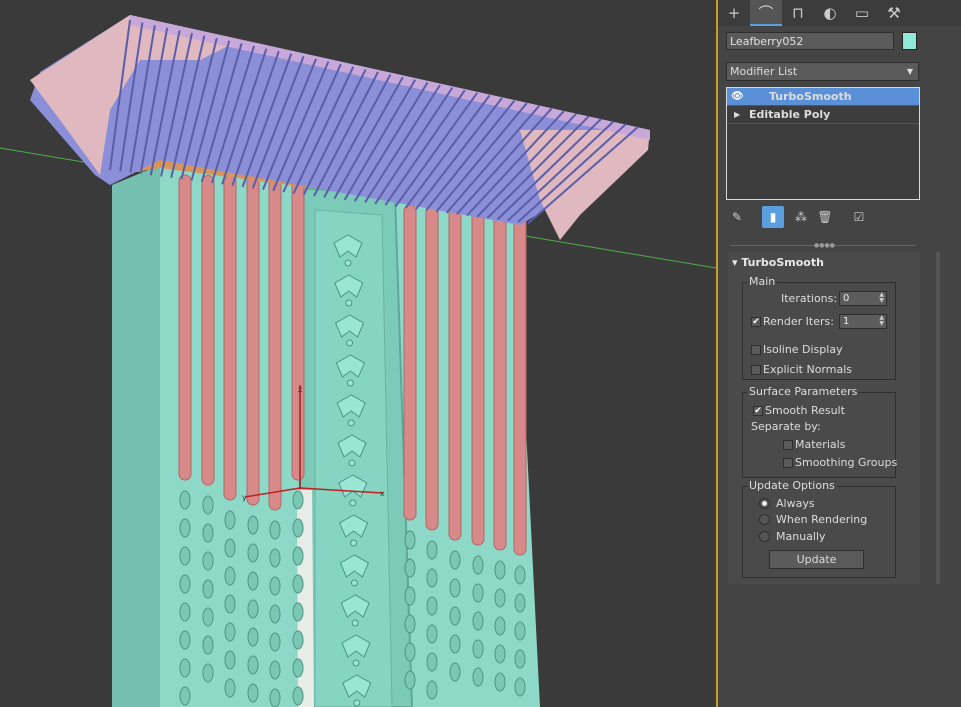  What do you see at coordinates (773, 217) in the screenshot?
I see `show-end-result-icon: ▮` at bounding box center [773, 217].